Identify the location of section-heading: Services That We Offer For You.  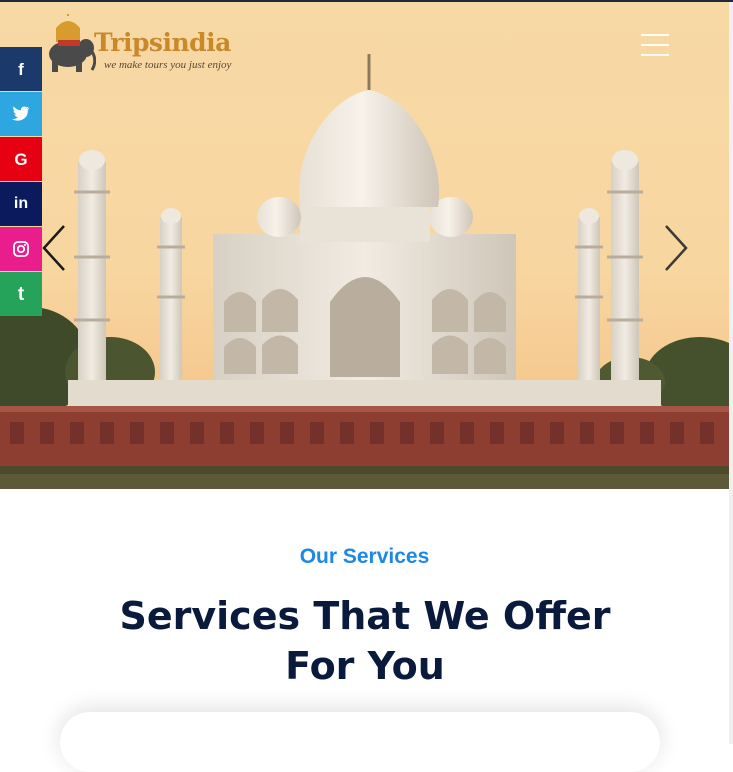
(365, 641).